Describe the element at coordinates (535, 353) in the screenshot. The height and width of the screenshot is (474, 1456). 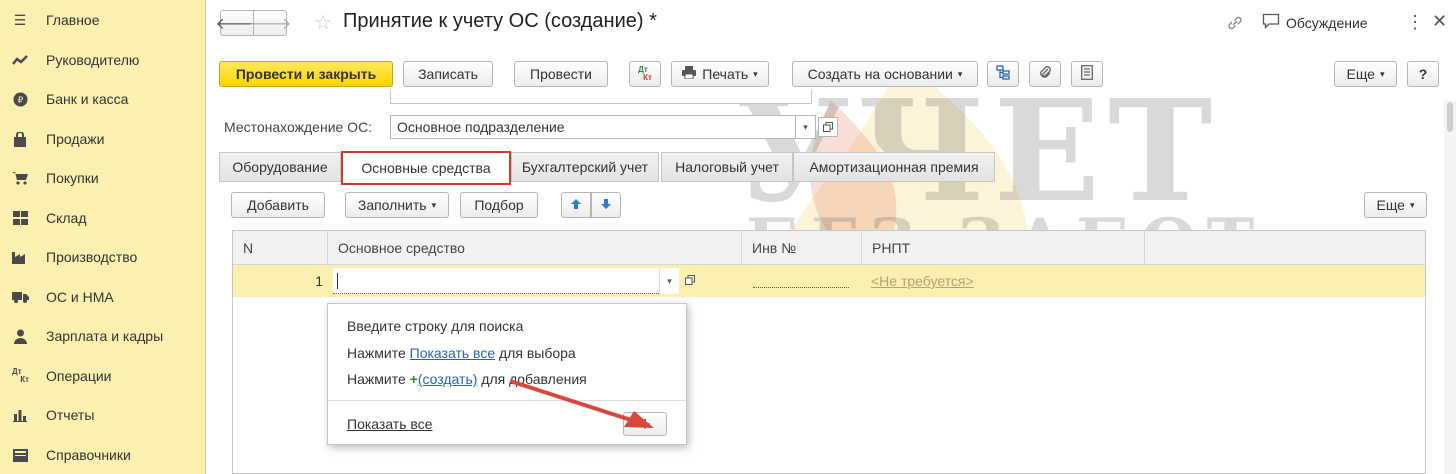
I see `popup-text: для выбора` at that location.